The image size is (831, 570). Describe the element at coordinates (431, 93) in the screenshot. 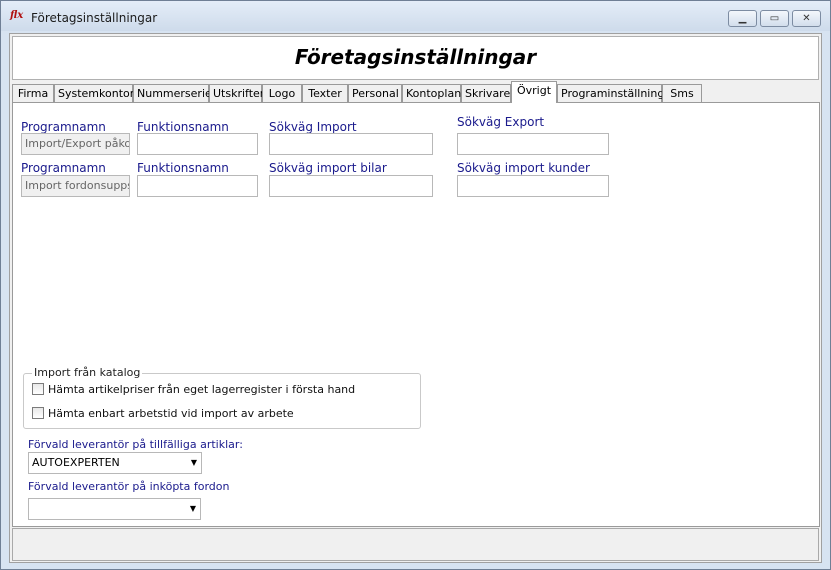

I see `tab-kontoplan: Kontoplan` at that location.